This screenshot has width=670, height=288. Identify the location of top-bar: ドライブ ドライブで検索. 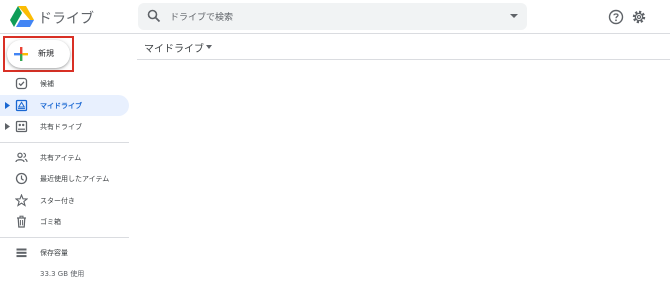
(335, 17).